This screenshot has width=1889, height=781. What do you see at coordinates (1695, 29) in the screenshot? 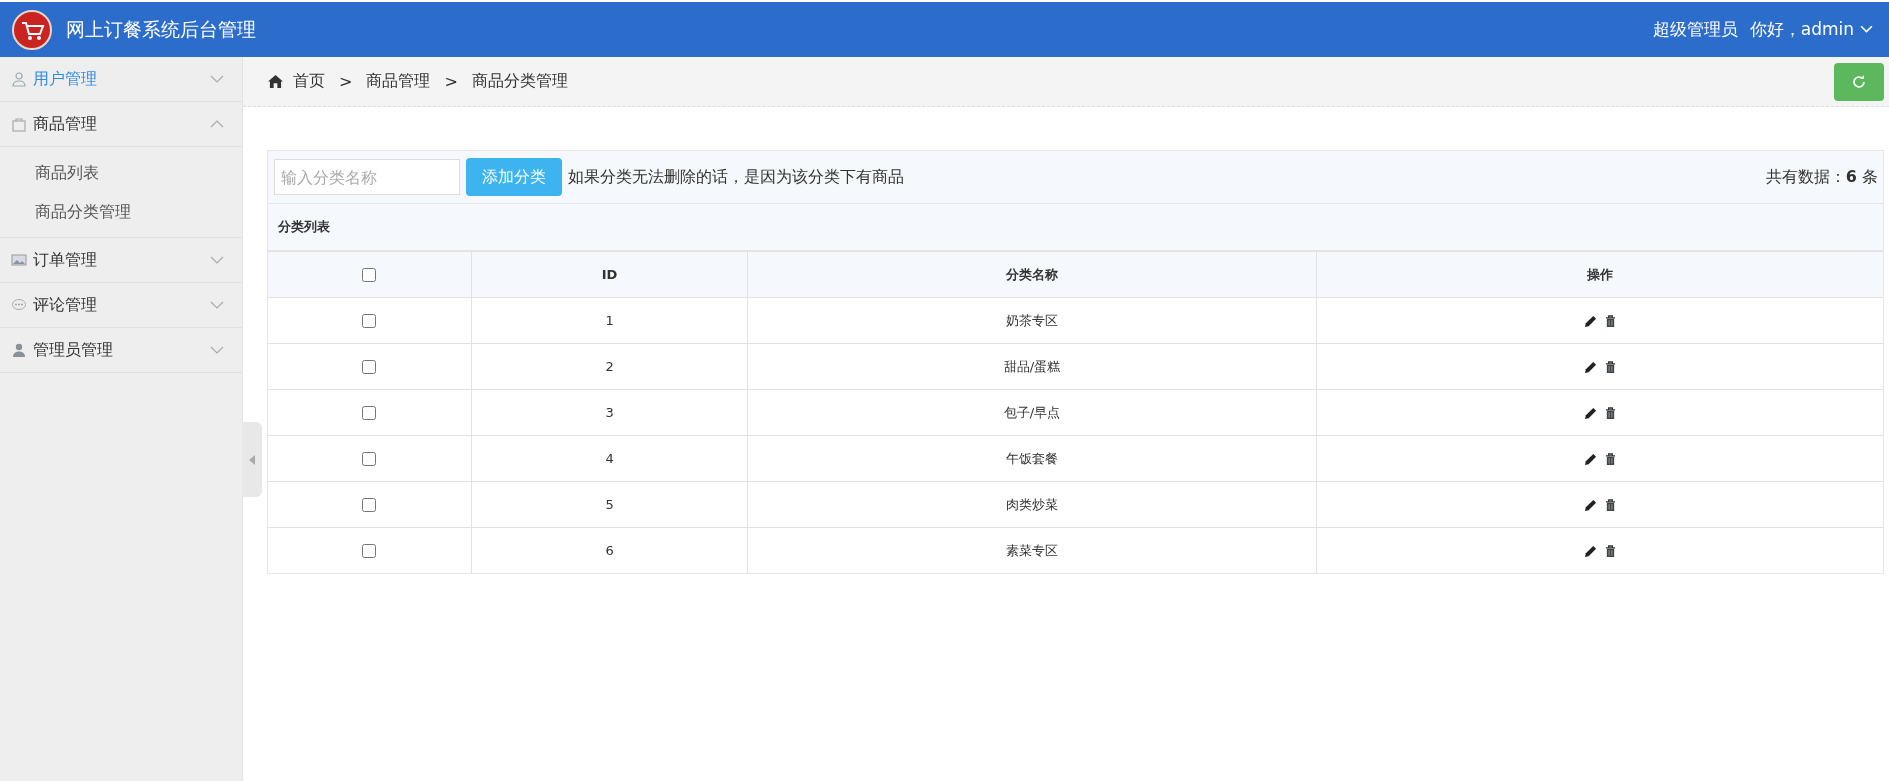
I see `user-role: 超级管理员` at bounding box center [1695, 29].